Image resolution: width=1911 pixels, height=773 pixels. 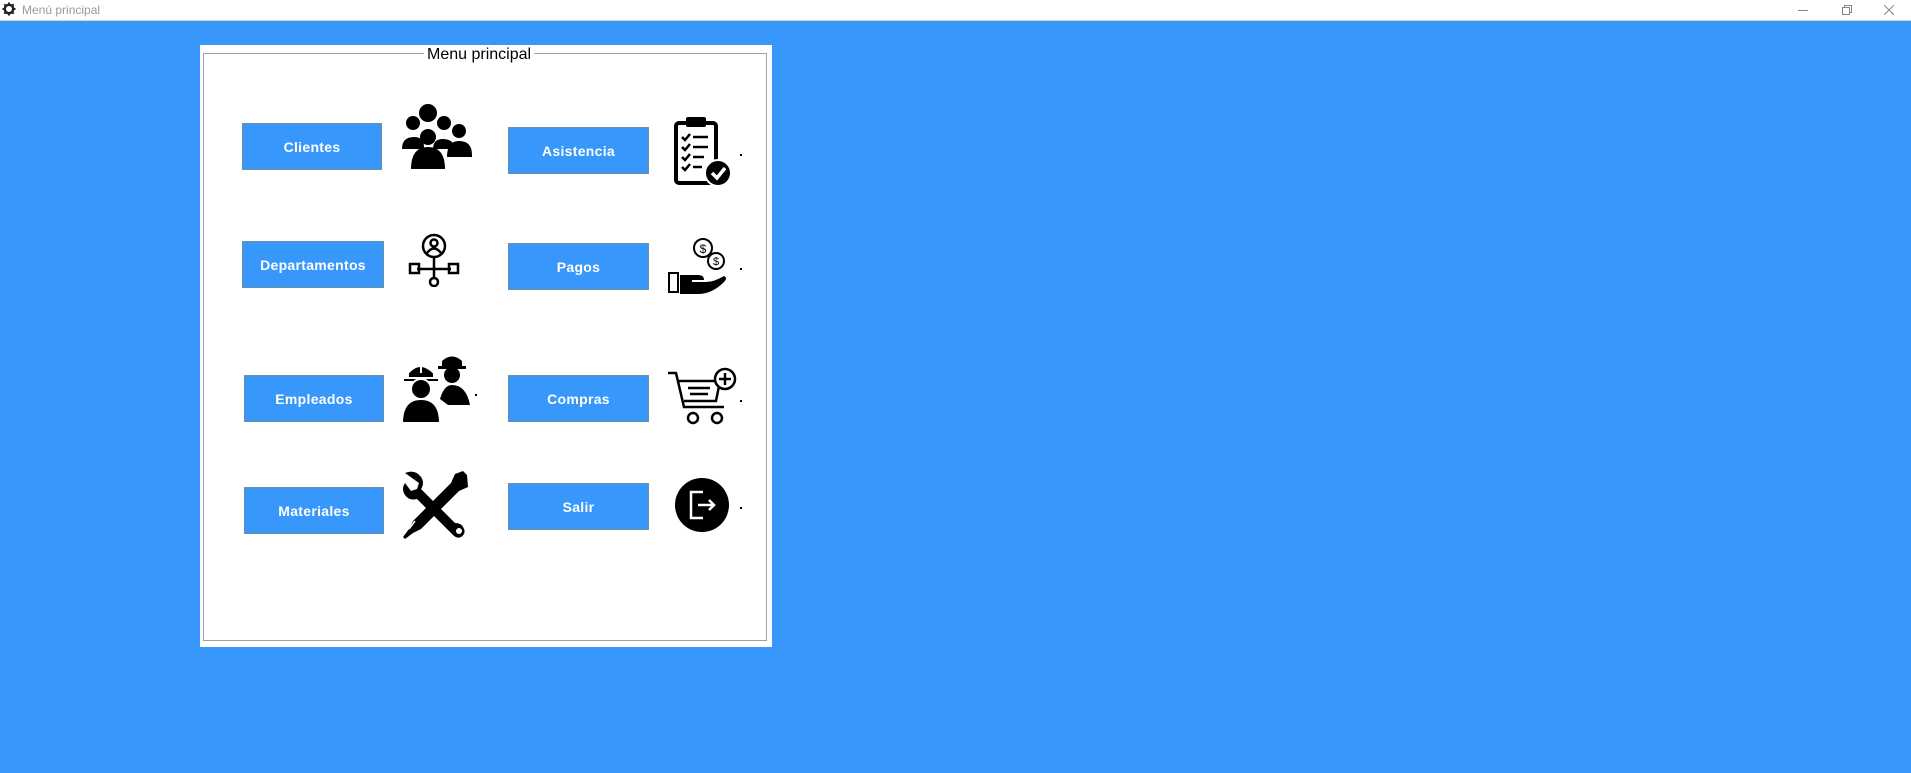 I want to click on close-icon, so click(x=1889, y=10).